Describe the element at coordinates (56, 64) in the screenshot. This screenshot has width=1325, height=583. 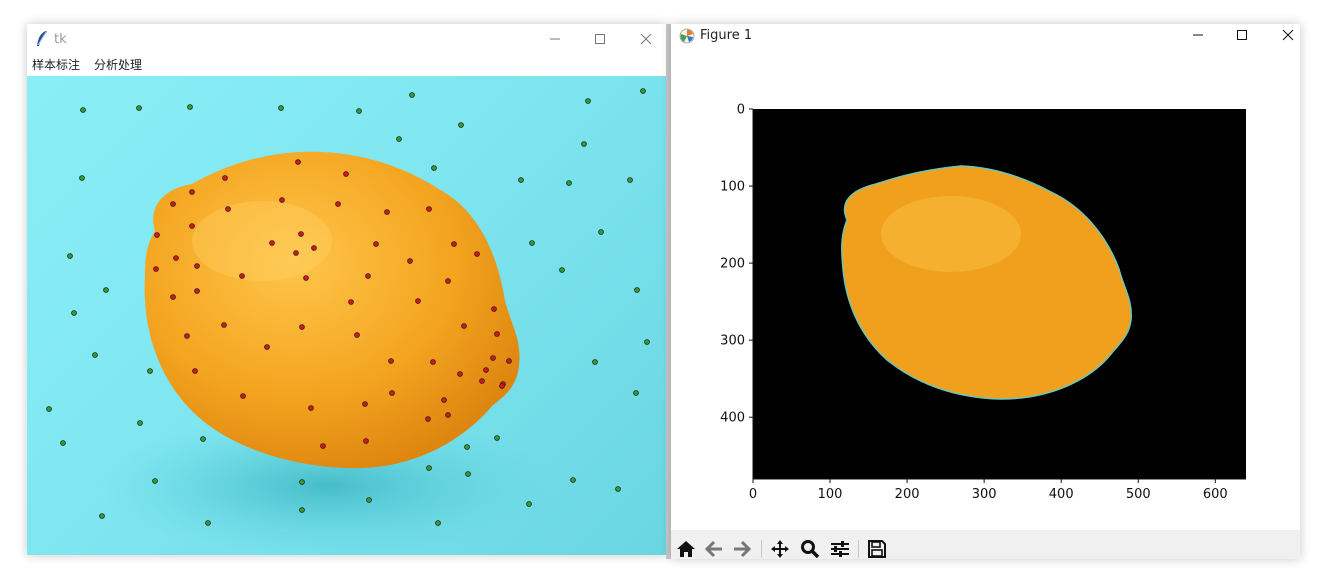
I see `menu-sample-annotation: 样本标注` at that location.